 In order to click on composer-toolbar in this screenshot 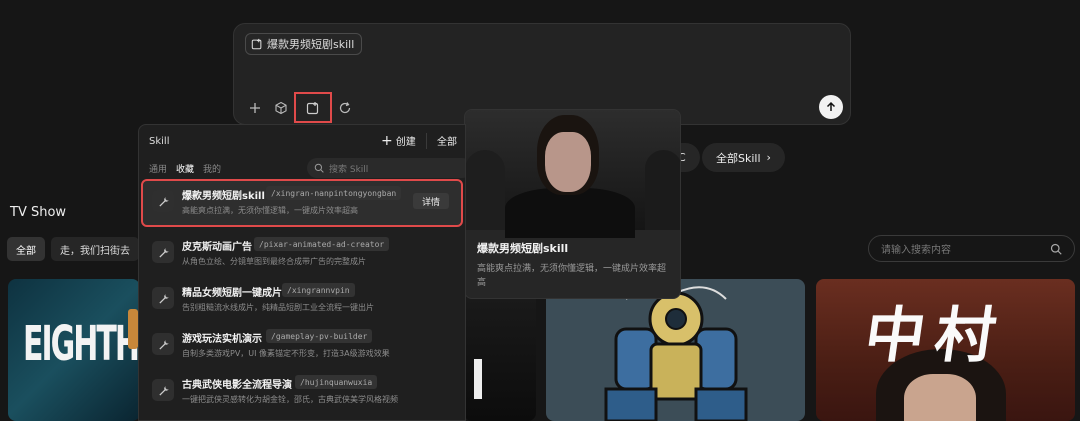, I will do `click(300, 107)`.